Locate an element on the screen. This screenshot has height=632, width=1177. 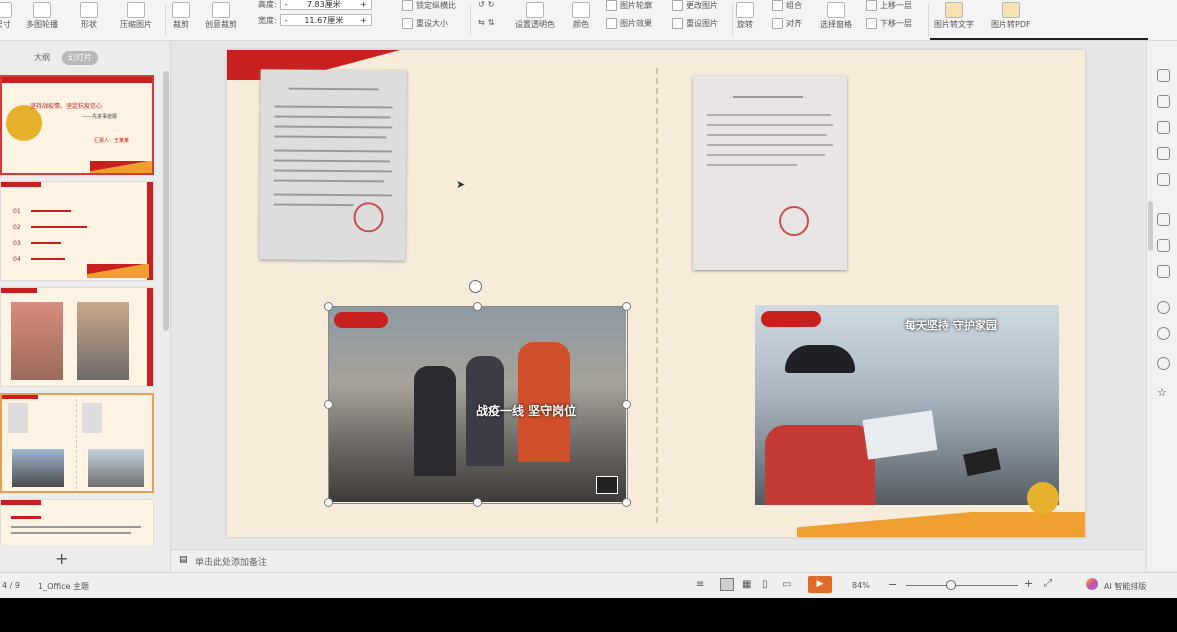
document-image-right is located at coordinates (770, 173).